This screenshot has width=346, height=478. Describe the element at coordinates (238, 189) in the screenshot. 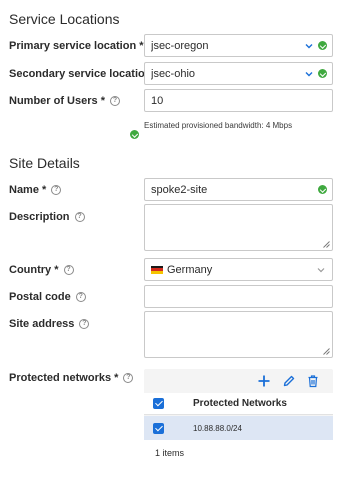

I see `name-input: spoke2-site` at that location.